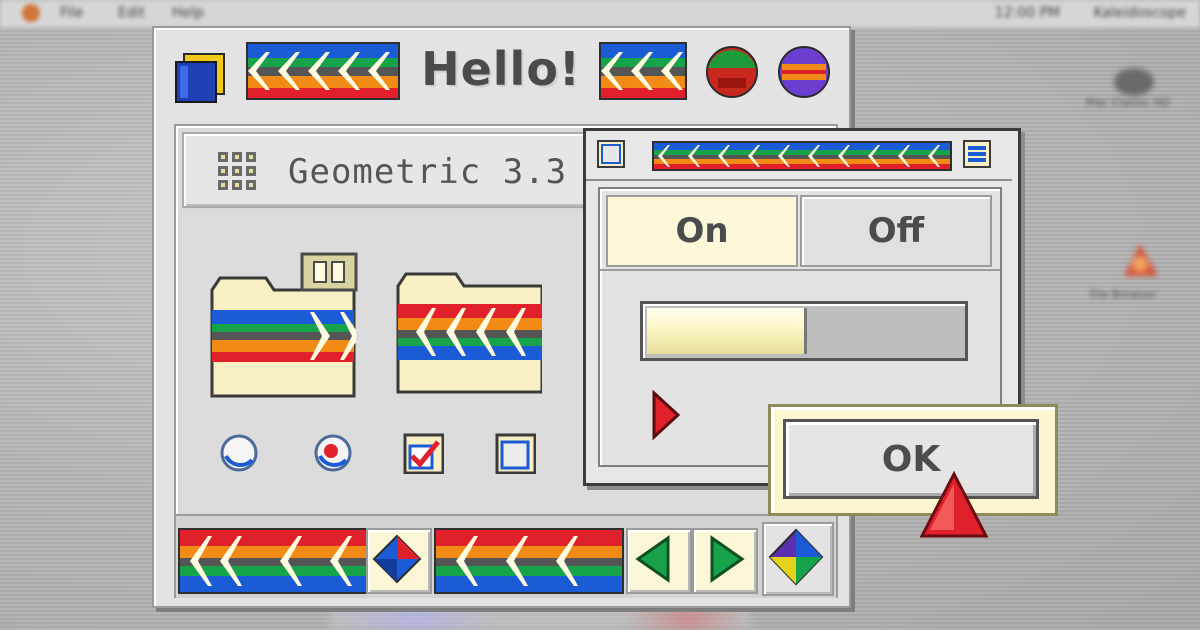  What do you see at coordinates (652, 559) in the screenshot?
I see `arrow-left-icon` at bounding box center [652, 559].